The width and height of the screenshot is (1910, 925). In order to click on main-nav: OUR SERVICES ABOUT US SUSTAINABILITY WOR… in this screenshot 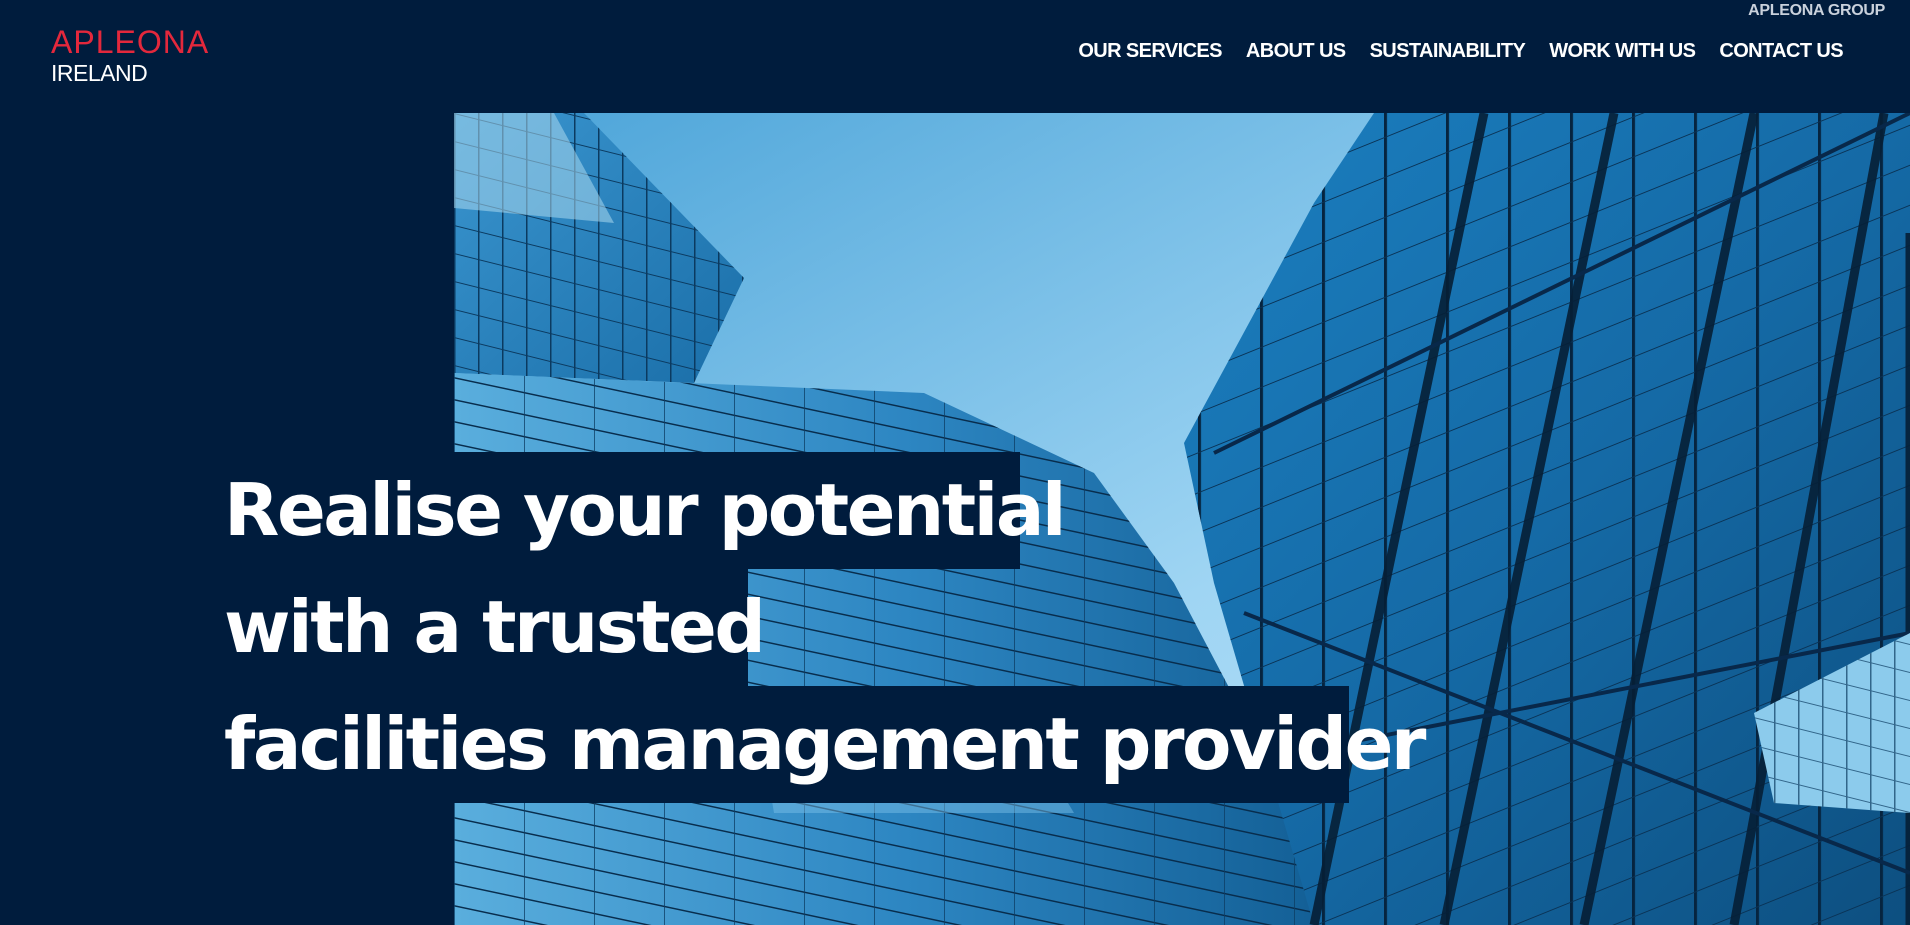, I will do `click(1448, 51)`.